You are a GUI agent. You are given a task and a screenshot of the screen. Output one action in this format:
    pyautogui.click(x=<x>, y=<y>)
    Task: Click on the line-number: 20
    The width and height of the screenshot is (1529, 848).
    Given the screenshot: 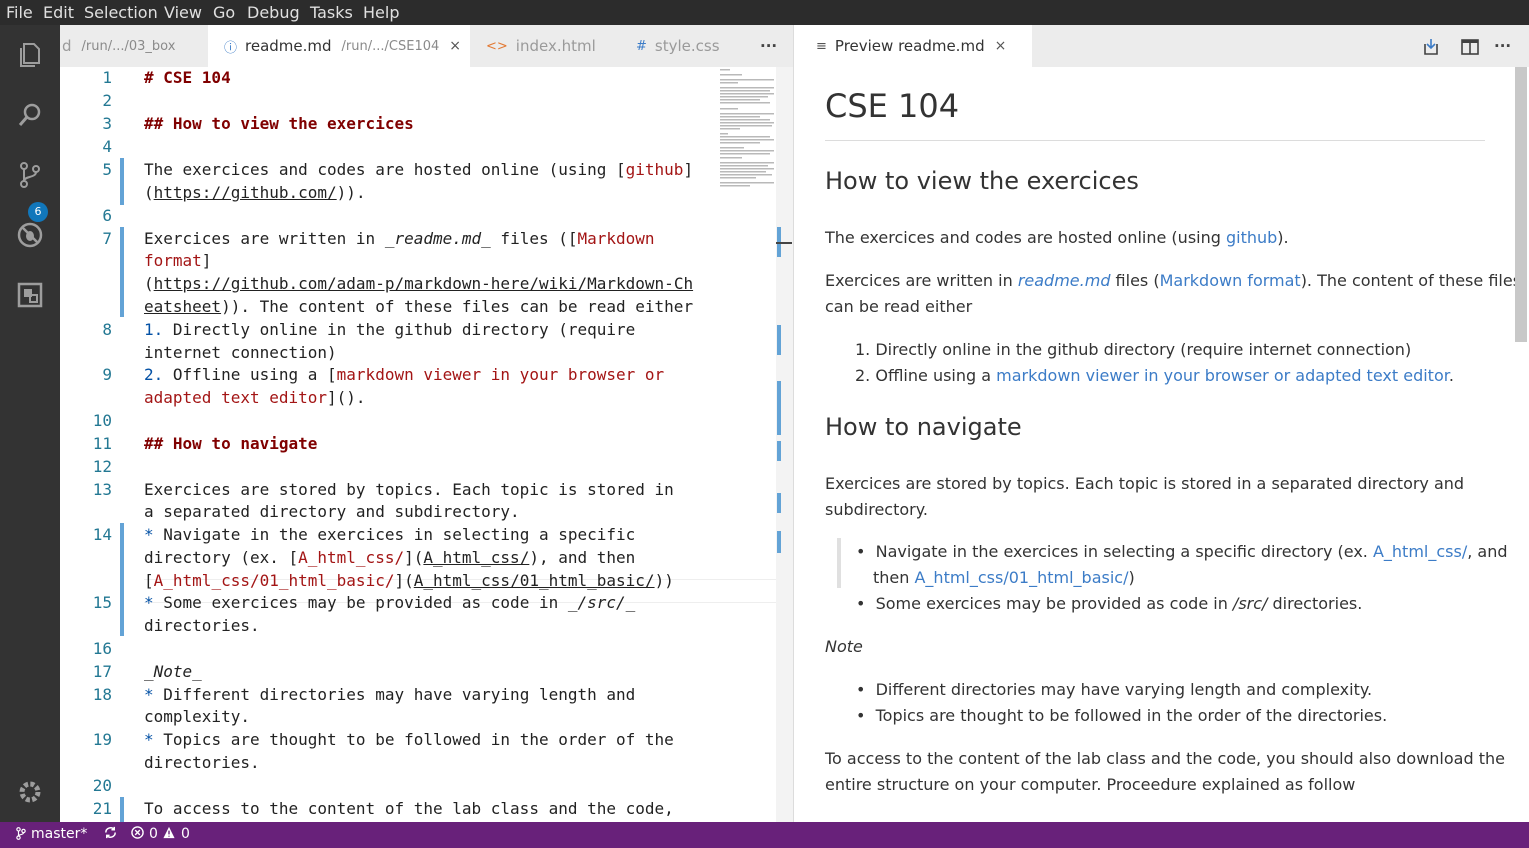 What is the action you would take?
    pyautogui.click(x=102, y=785)
    